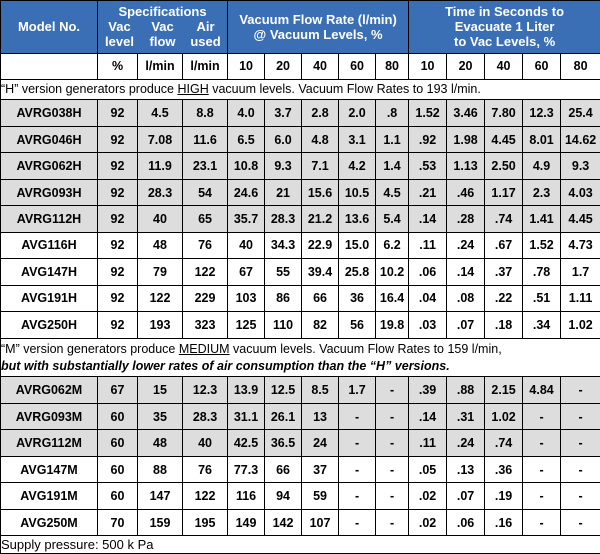 Image resolution: width=600 pixels, height=554 pixels. I want to click on cell-flow-rate: 12.5, so click(283, 390).